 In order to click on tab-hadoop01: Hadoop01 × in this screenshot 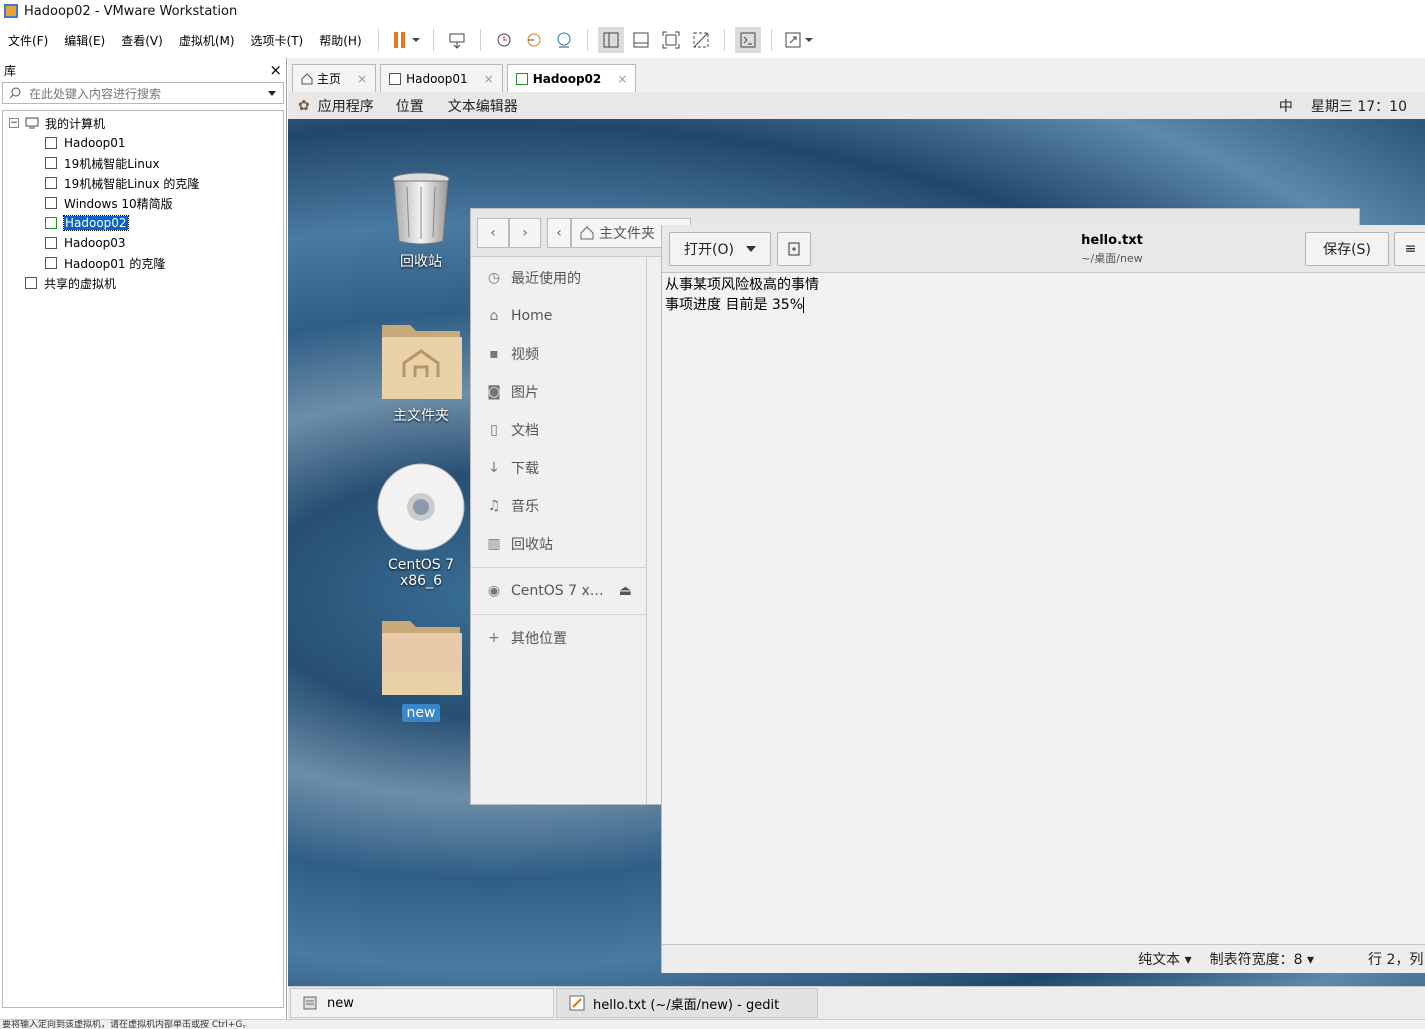, I will do `click(441, 78)`.